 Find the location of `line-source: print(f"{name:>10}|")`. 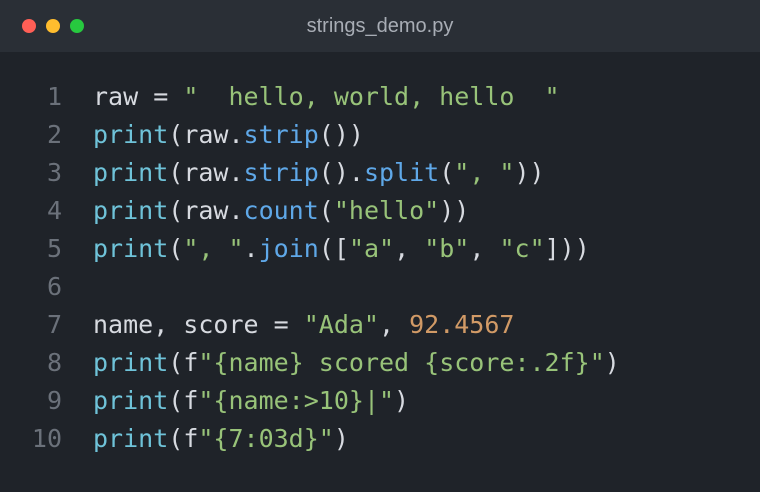

line-source: print(f"{name:>10}|") is located at coordinates (251, 401).